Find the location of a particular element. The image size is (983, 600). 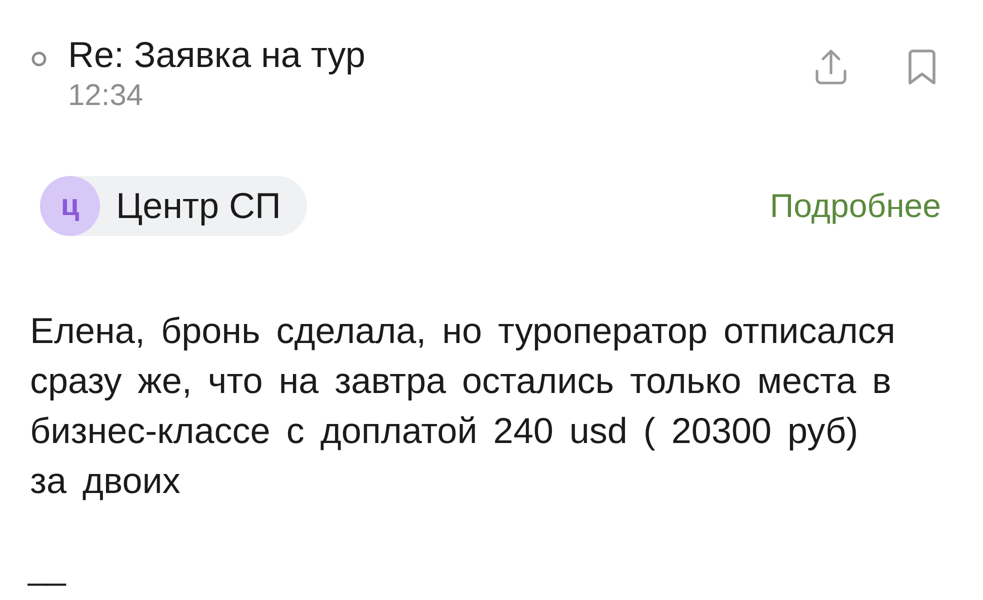

details-link: Подробнее is located at coordinates (855, 206).